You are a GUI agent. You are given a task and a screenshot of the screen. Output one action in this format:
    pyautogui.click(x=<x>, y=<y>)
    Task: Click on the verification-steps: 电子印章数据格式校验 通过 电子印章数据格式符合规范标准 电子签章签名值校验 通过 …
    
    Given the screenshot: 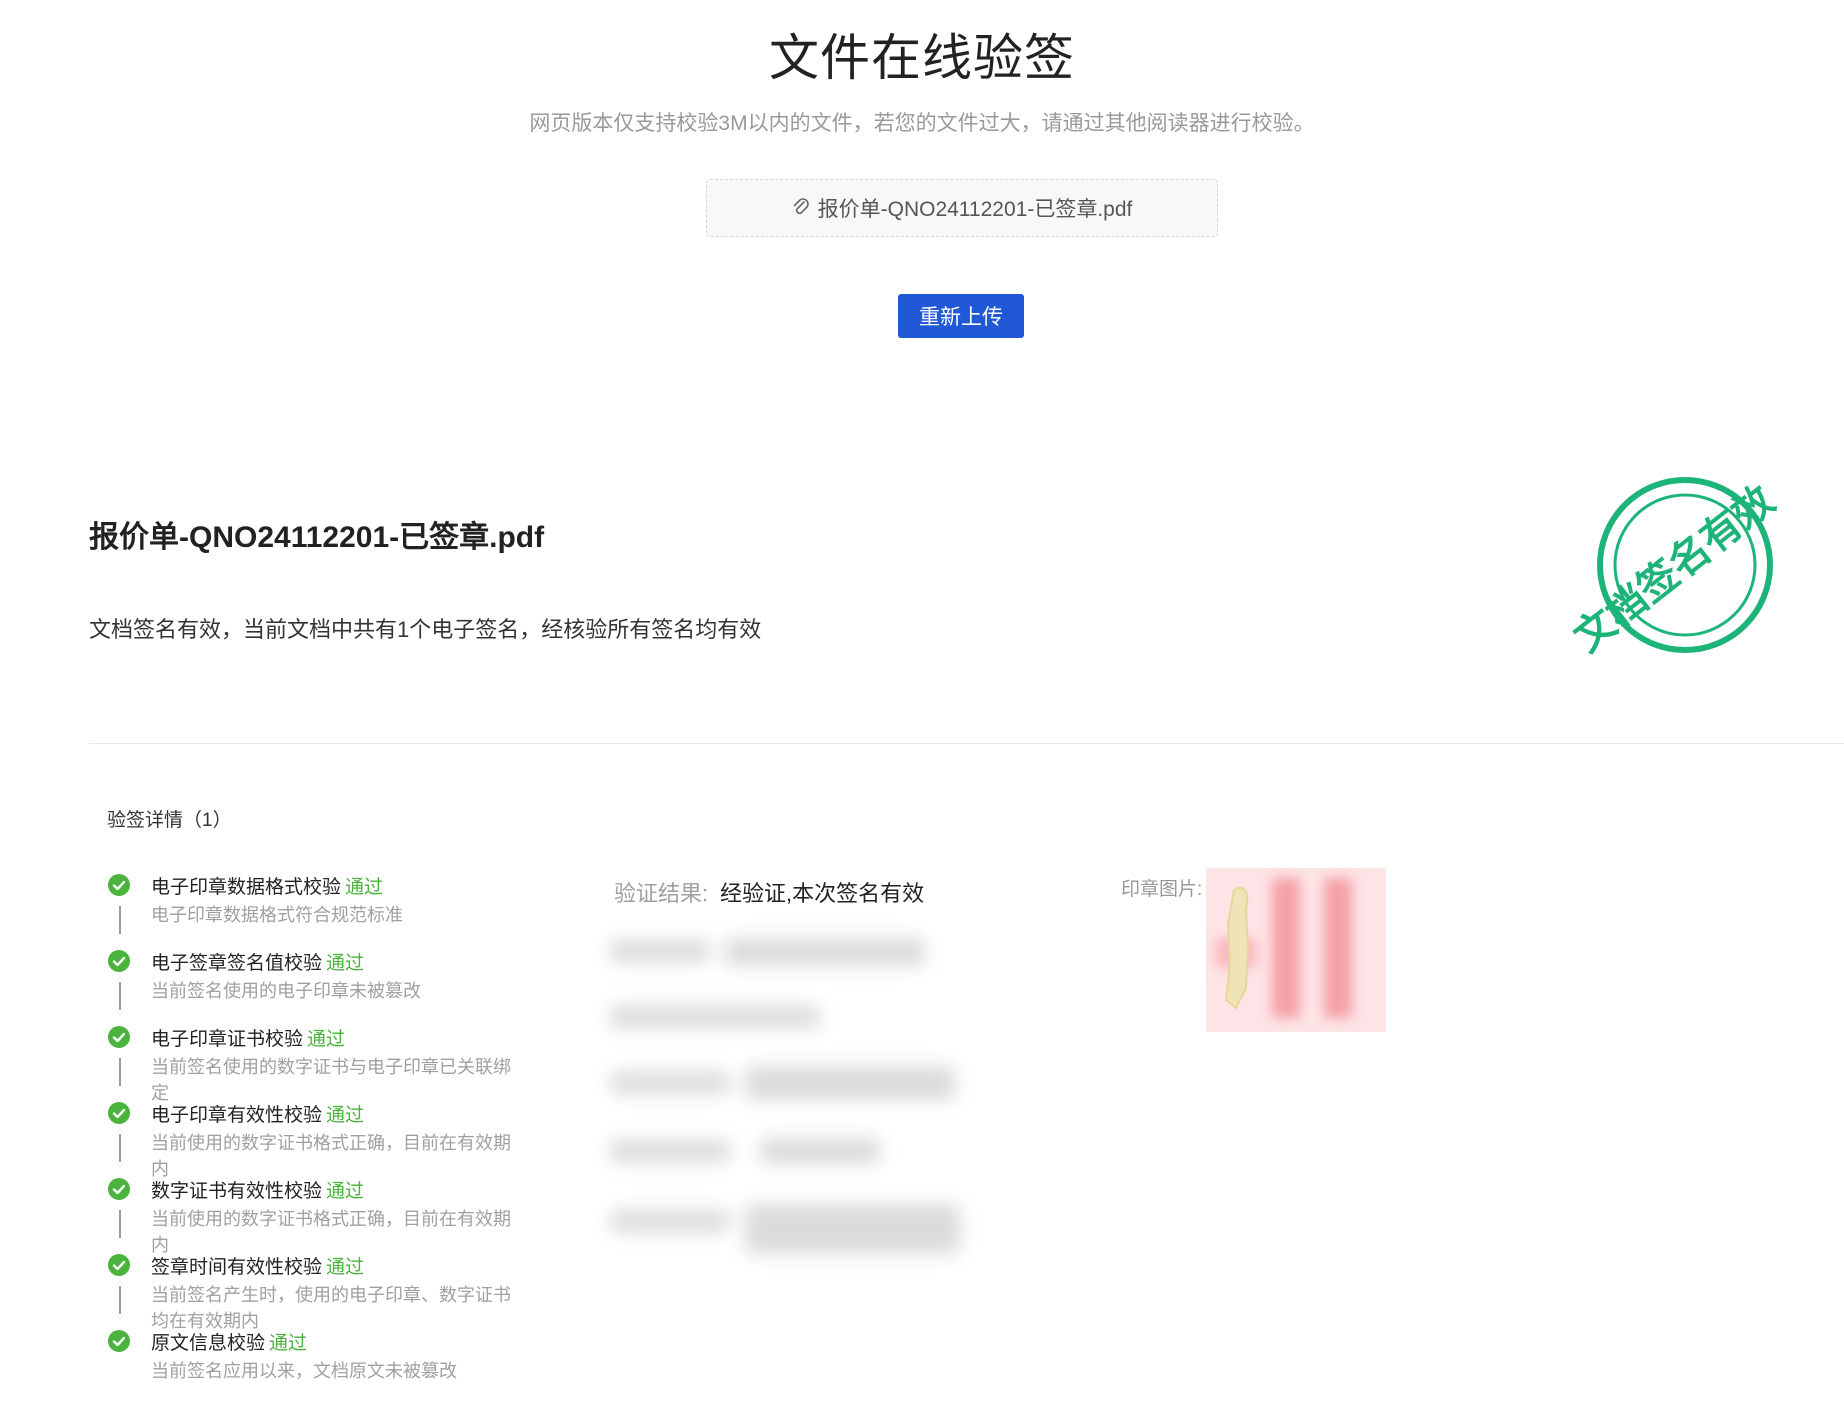 What is the action you would take?
    pyautogui.click(x=318, y=1138)
    